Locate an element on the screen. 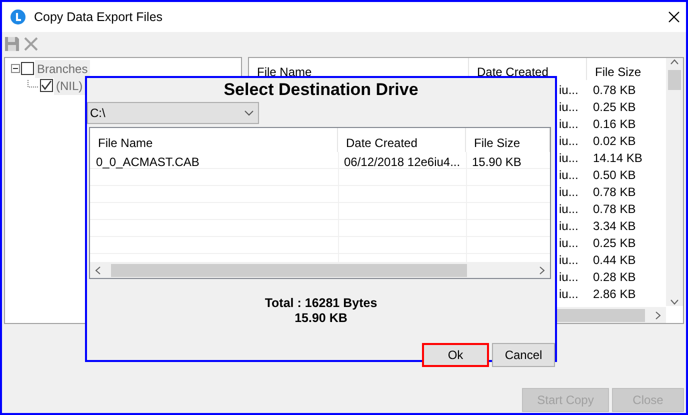 This screenshot has height=415, width=688. dialog-title: Select Destination Drive is located at coordinates (321, 90).